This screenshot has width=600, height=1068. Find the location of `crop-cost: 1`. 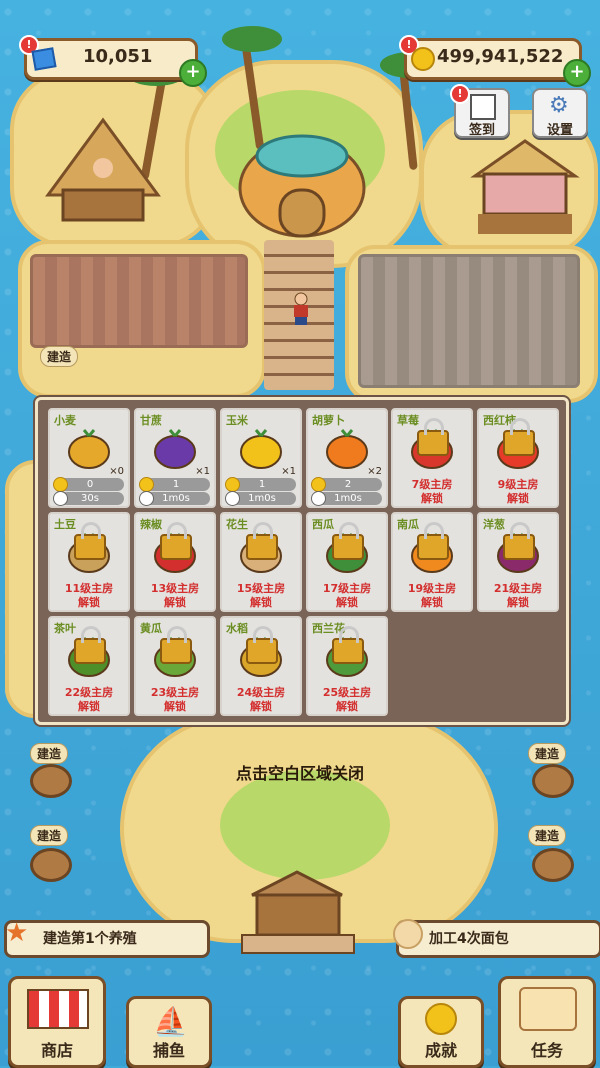

crop-cost: 1 is located at coordinates (260, 484).